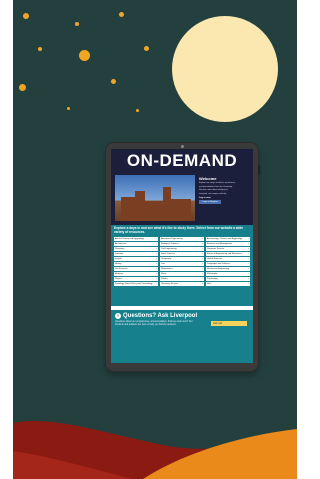 The width and height of the screenshot is (320, 479). I want to click on subject-link: Physics ›, so click(136, 278).